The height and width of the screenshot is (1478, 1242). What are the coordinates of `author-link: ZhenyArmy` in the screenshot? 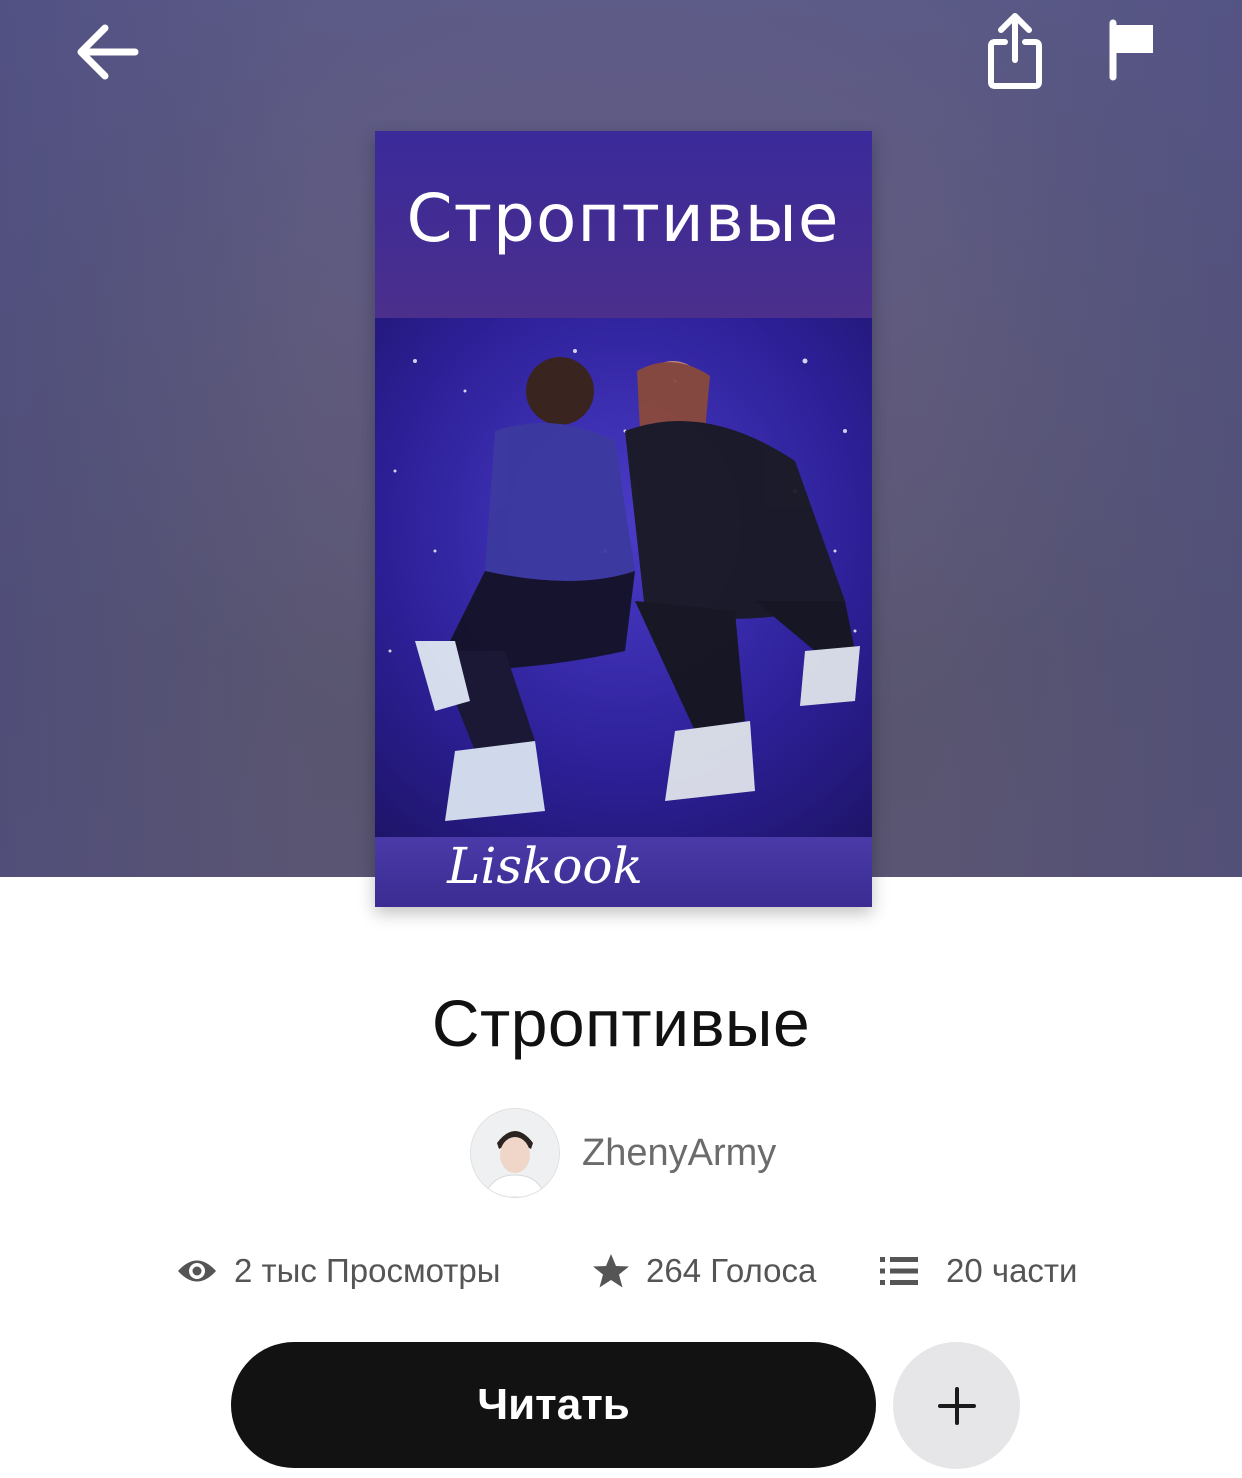 It's located at (623, 1153).